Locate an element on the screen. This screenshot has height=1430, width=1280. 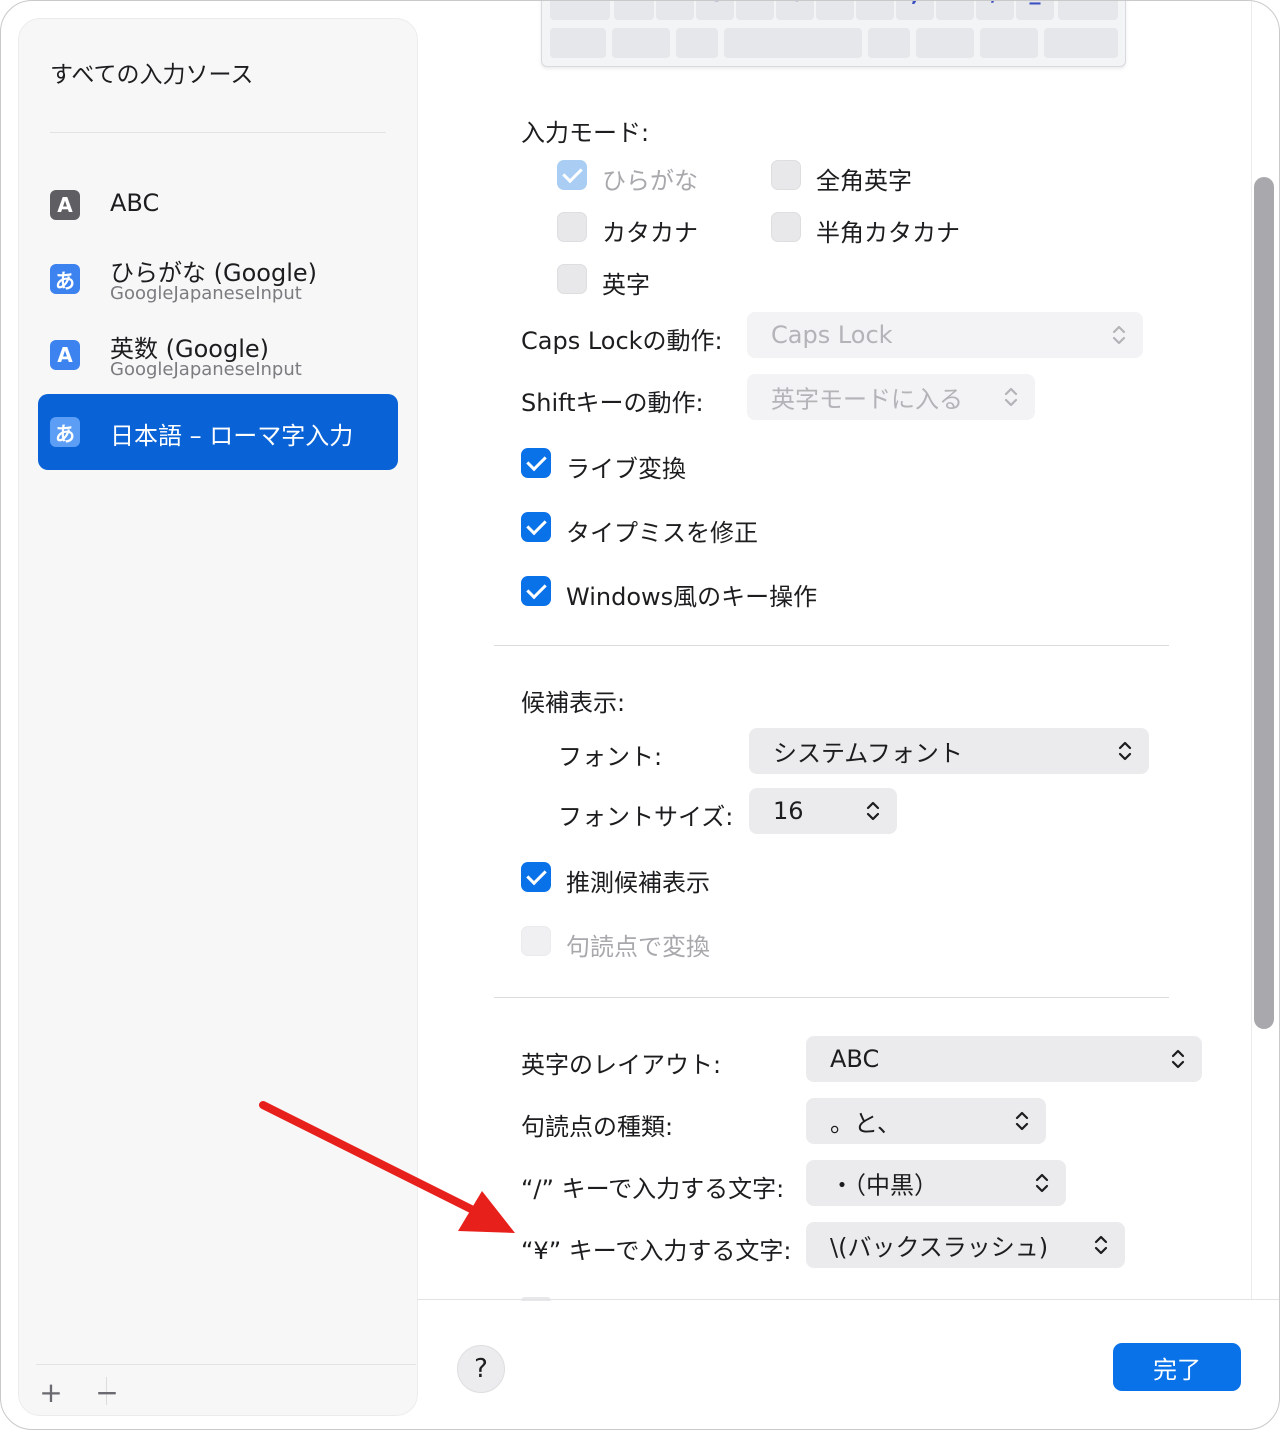
typo-correction-checkbox is located at coordinates (536, 527).